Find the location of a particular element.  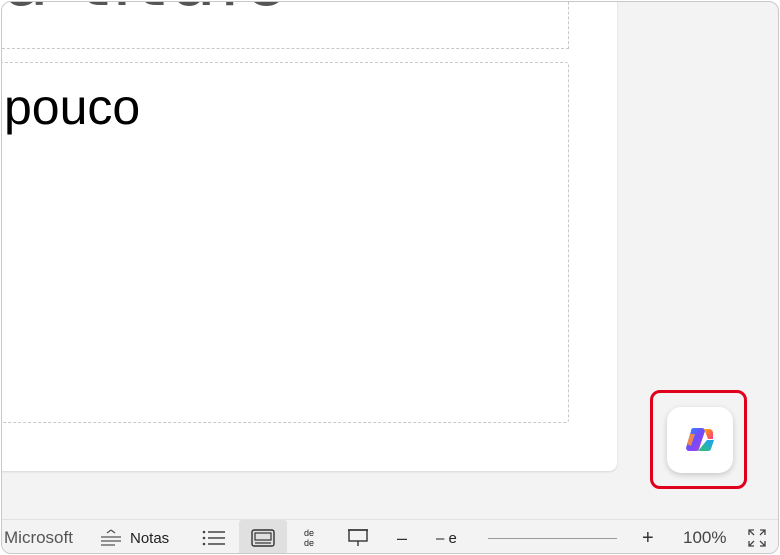

fit-window-icon is located at coordinates (757, 538).